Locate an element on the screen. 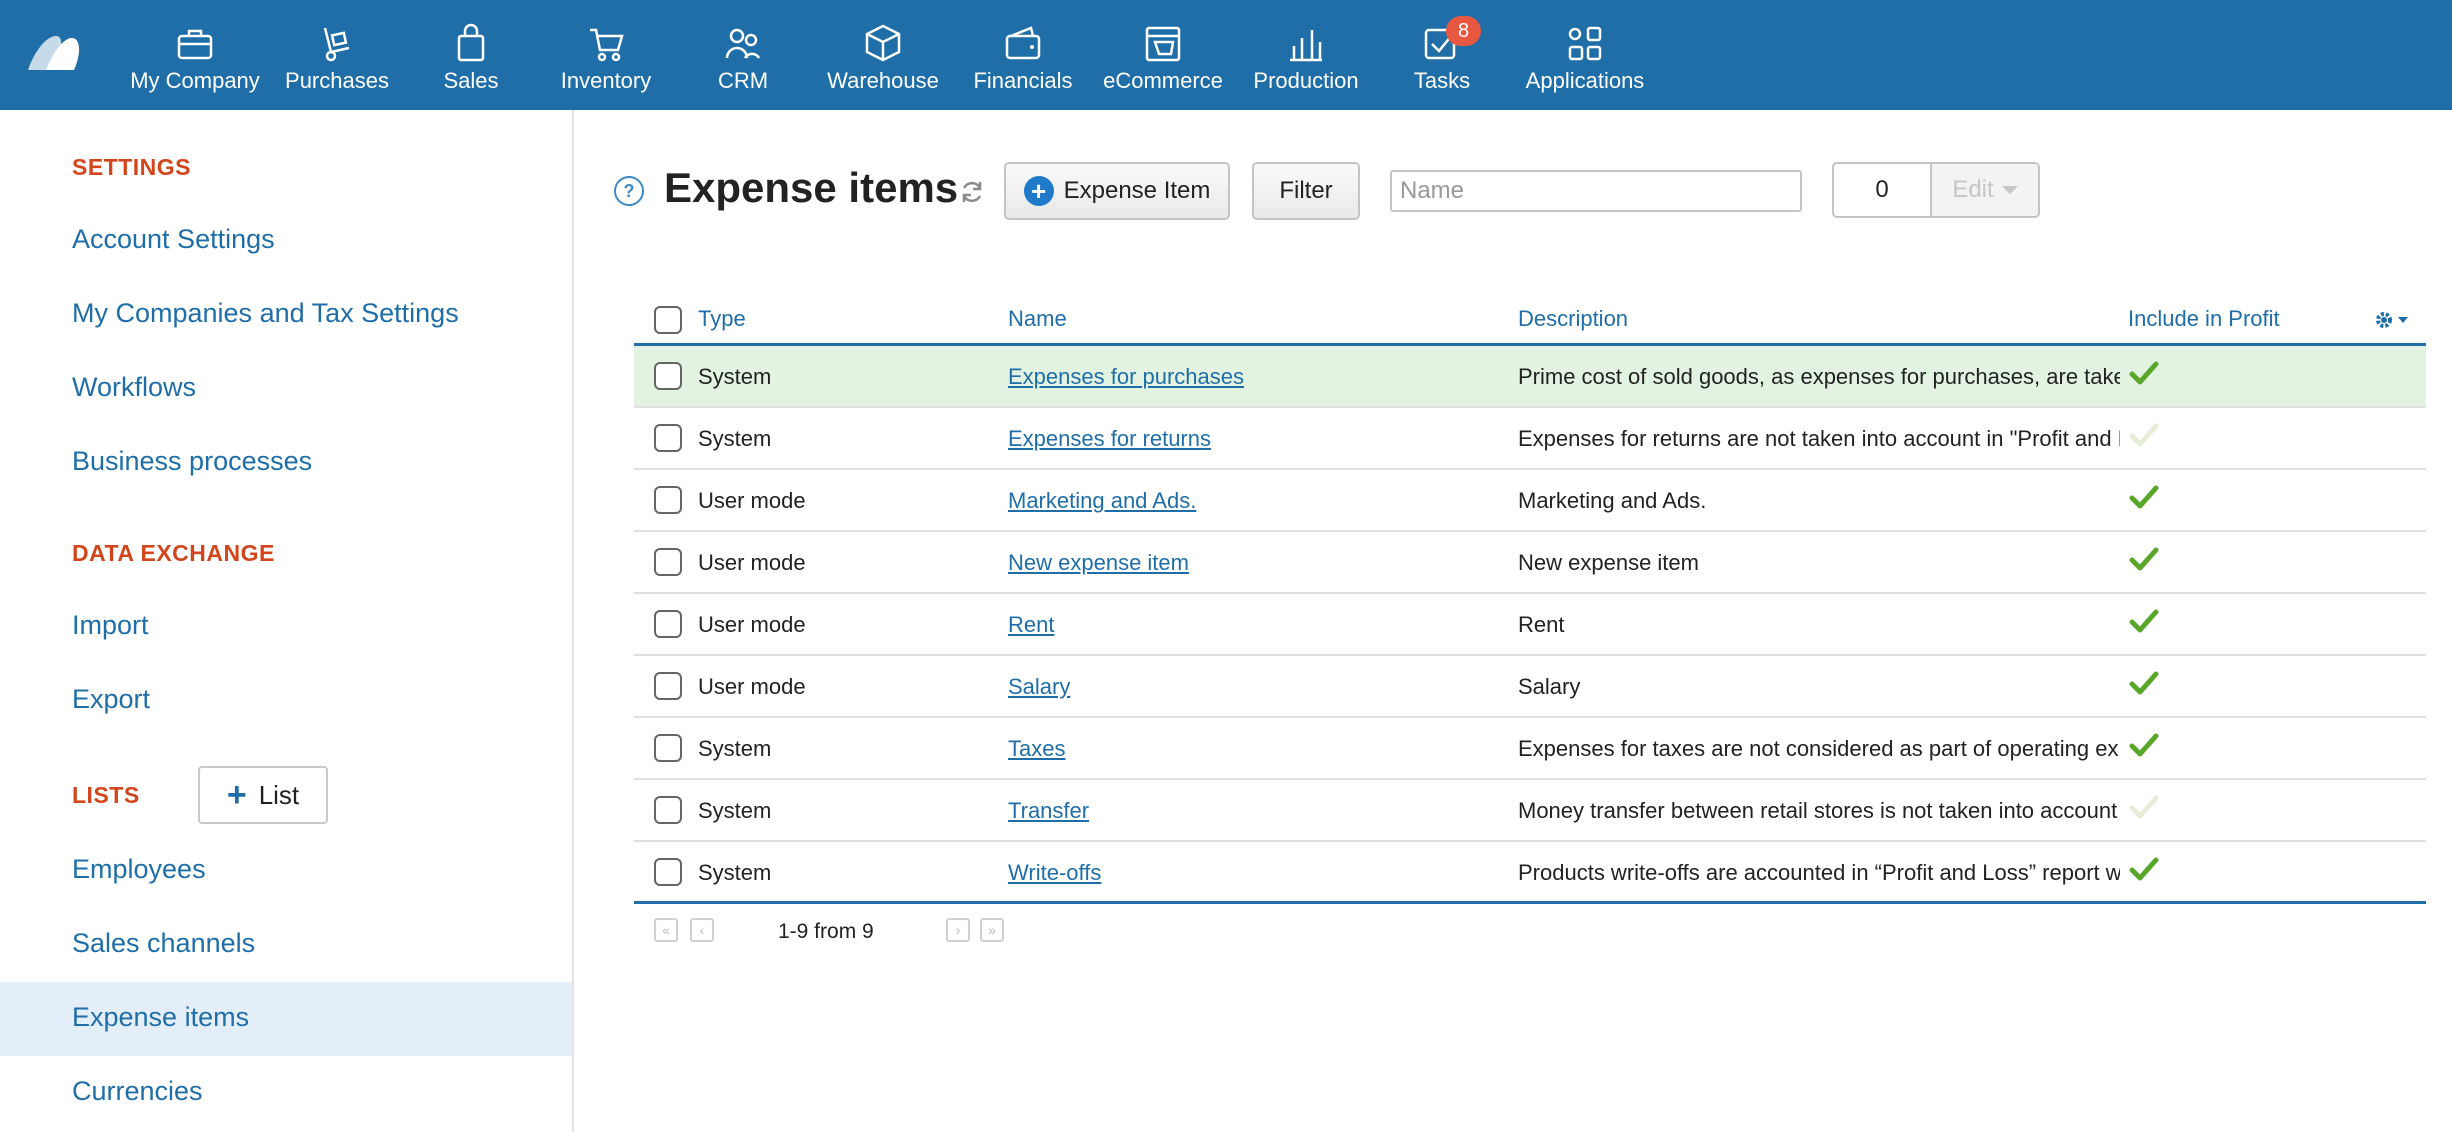 The width and height of the screenshot is (2452, 1132). nav-item-crm: CRM is located at coordinates (743, 55).